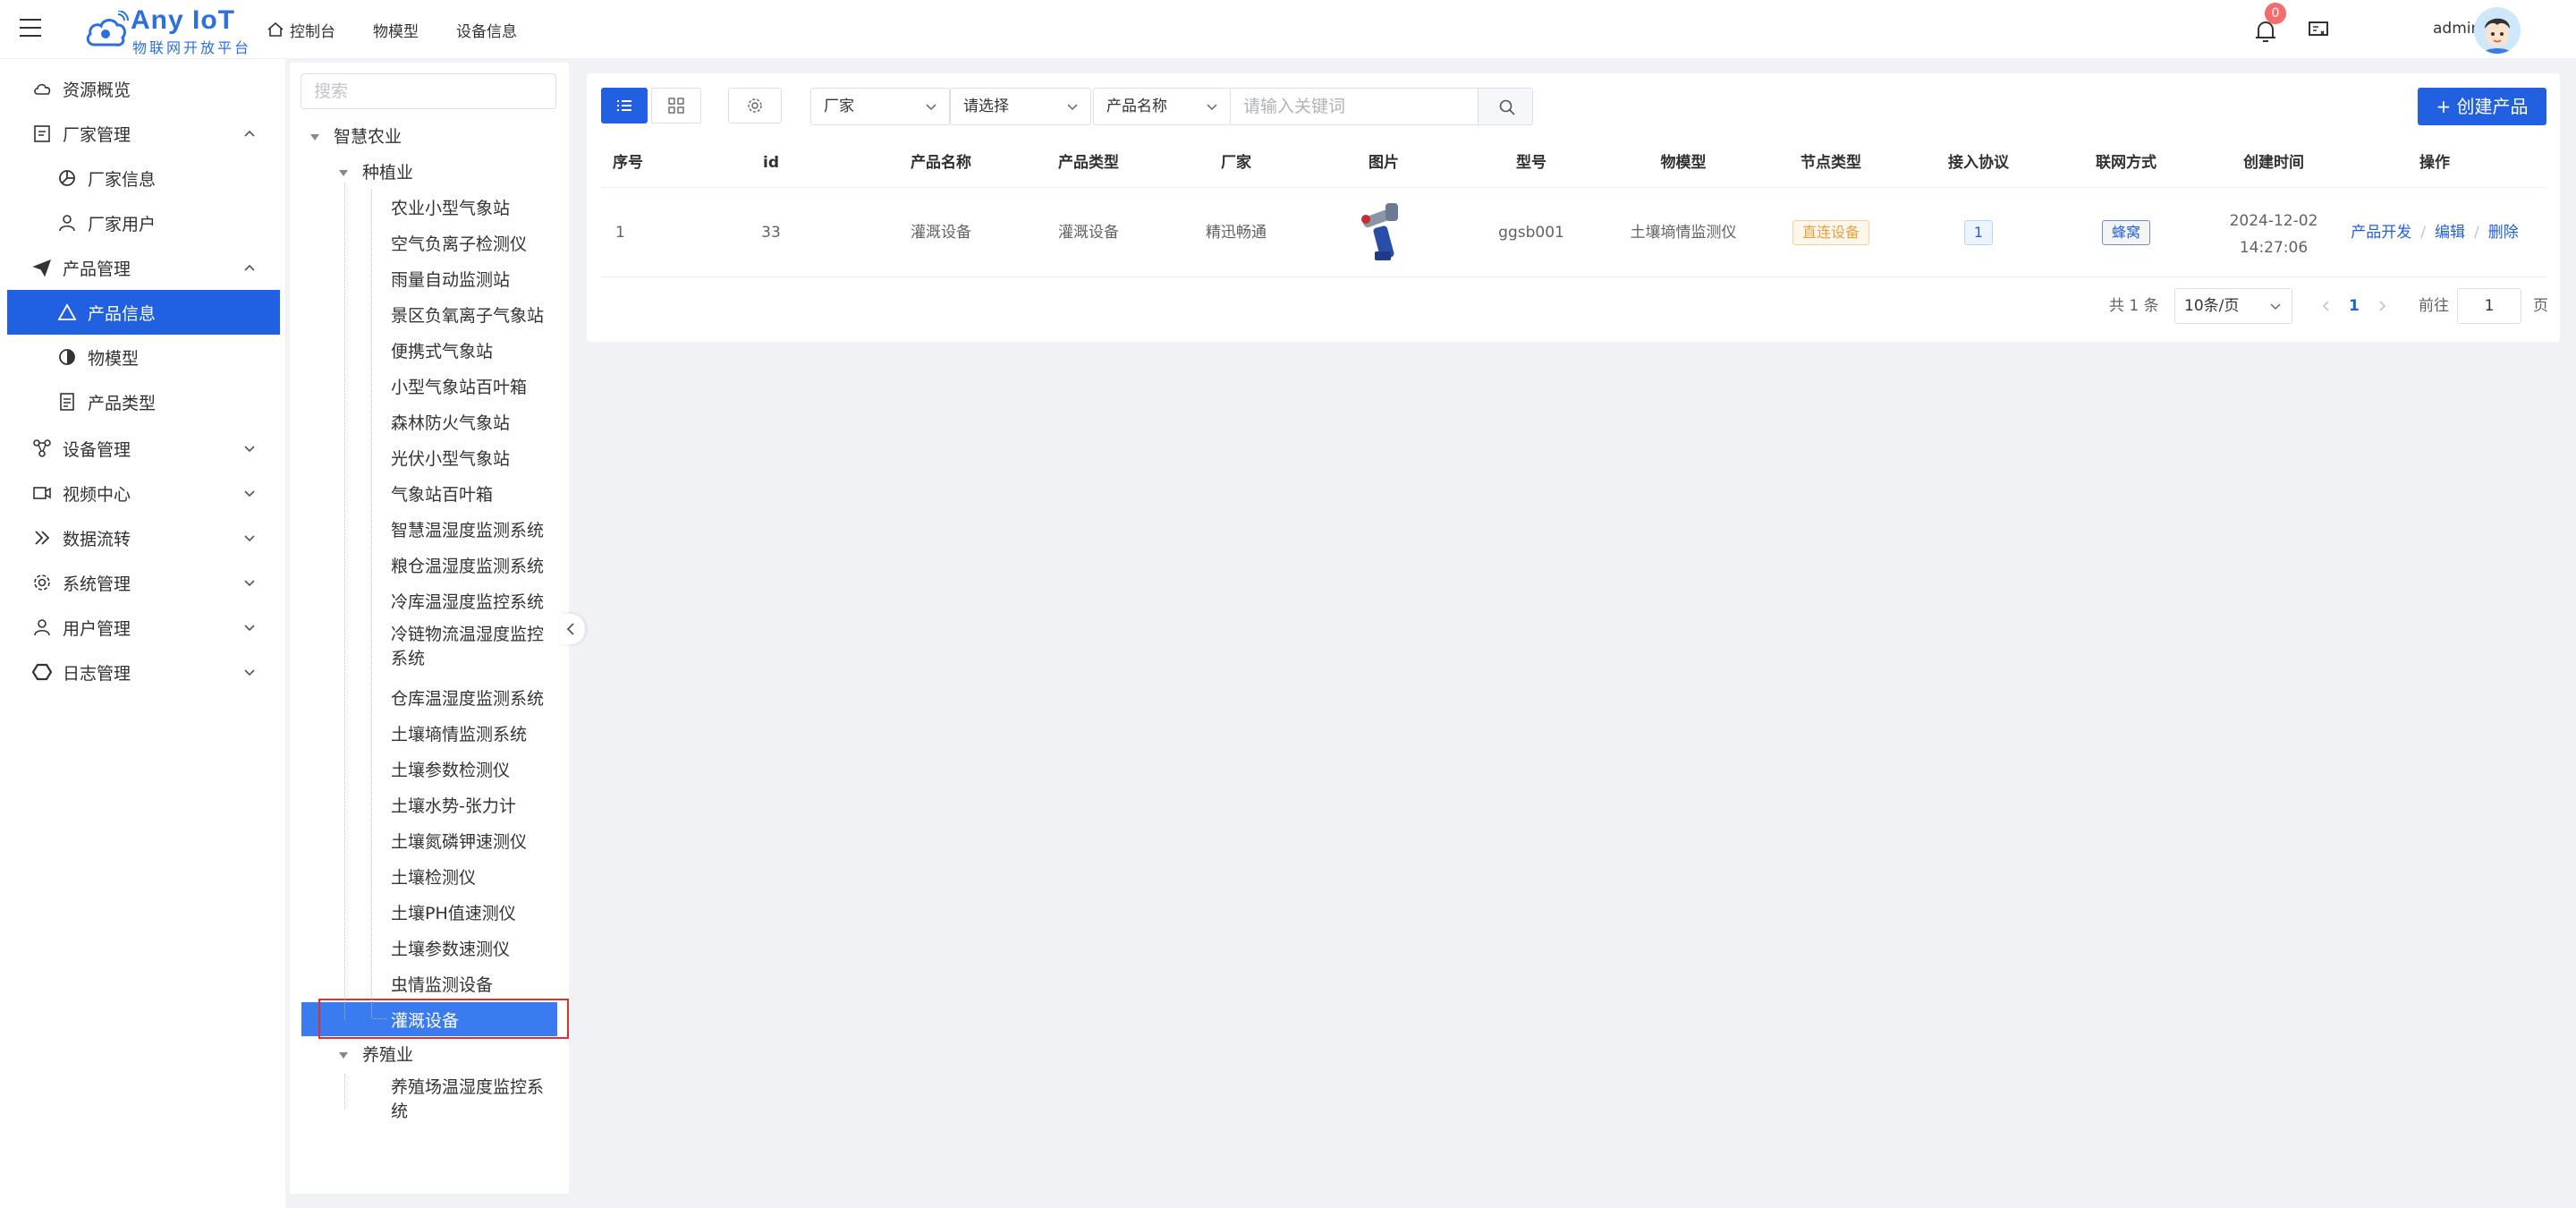 The width and height of the screenshot is (2576, 1208). Describe the element at coordinates (387, 1055) in the screenshot. I see `tree-node-group-breeding: 养殖业` at that location.